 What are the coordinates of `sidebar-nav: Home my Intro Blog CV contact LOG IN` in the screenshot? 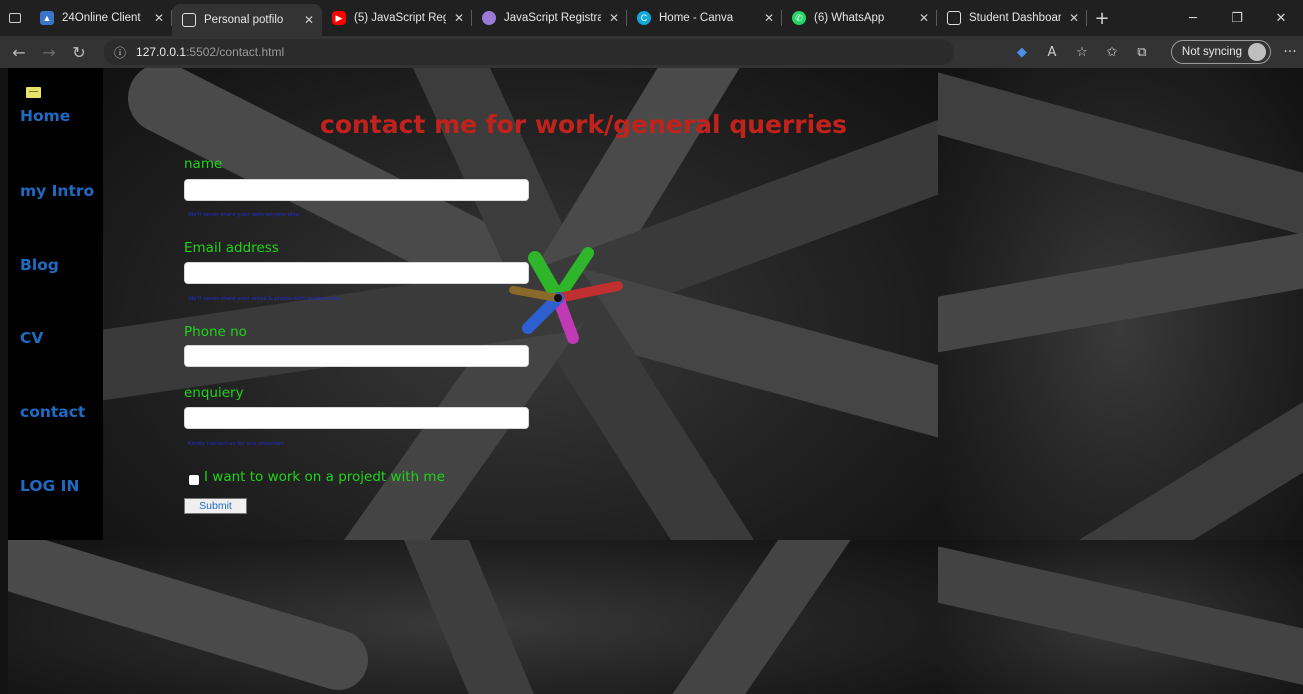 It's located at (55, 304).